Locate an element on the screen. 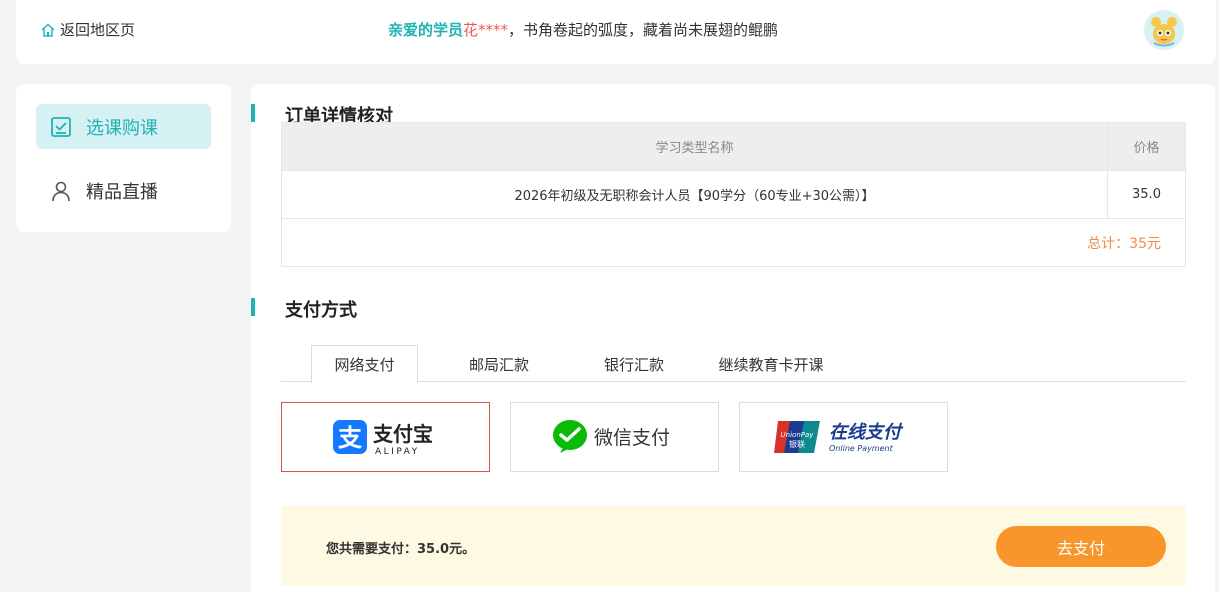  payment-tabs: 网络支付 邮局汇款 银行汇款 继续教育卡开课 is located at coordinates (733, 364).